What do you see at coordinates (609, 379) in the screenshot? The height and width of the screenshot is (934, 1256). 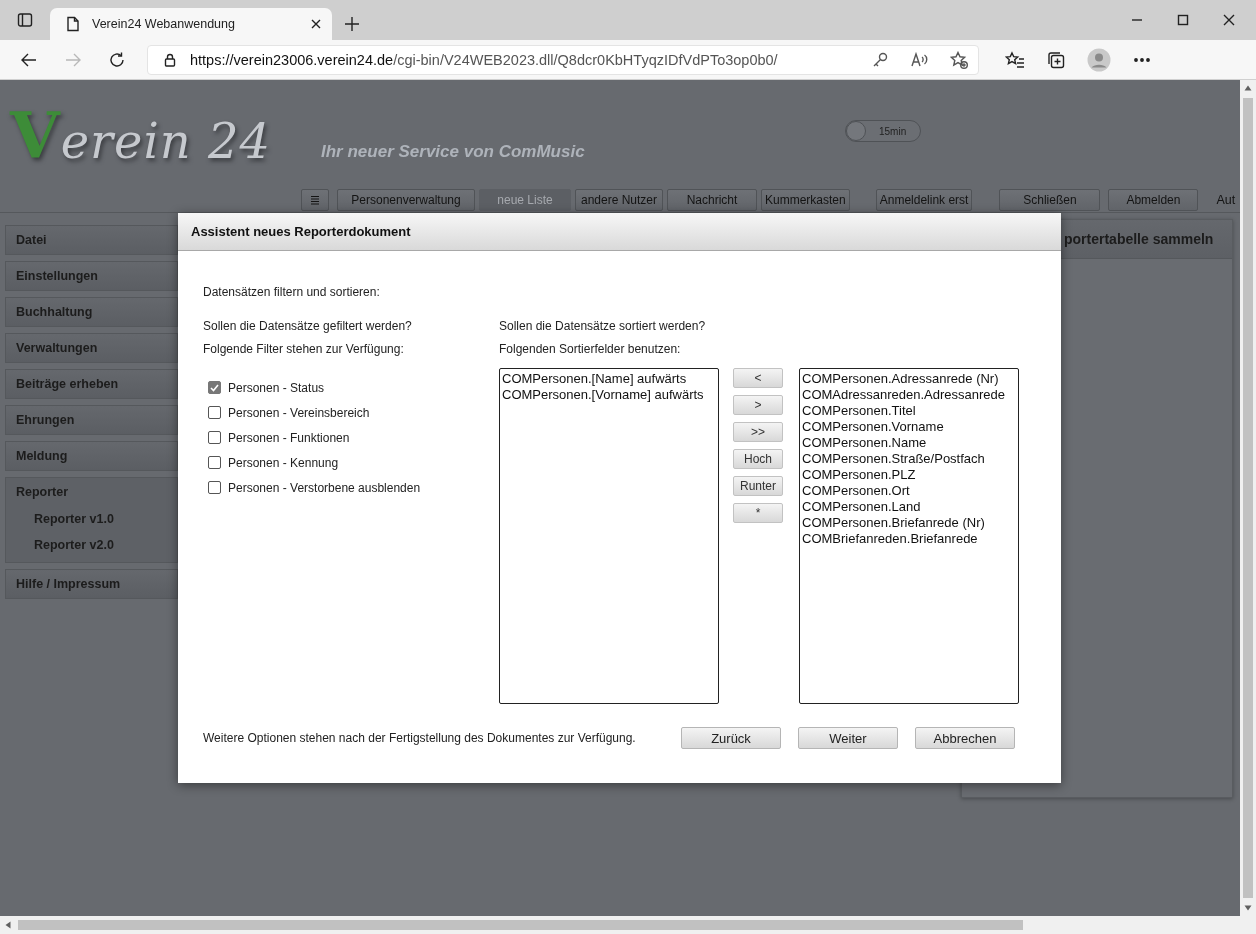 I see `list-item: COMPersonen.[Name] aufwärts` at bounding box center [609, 379].